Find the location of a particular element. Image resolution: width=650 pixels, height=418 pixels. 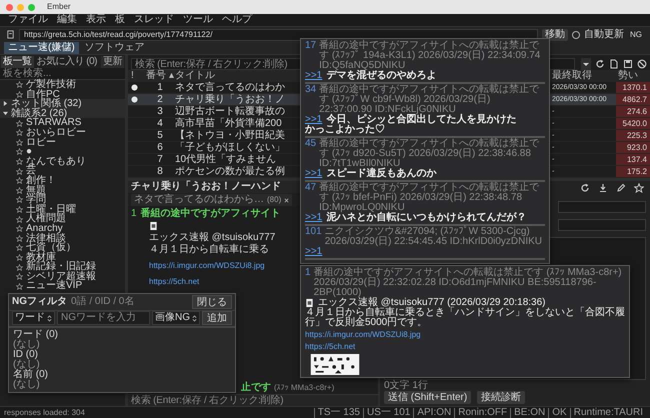

thread-title: チャリ乗り「うおお！ノ is located at coordinates (230, 99).